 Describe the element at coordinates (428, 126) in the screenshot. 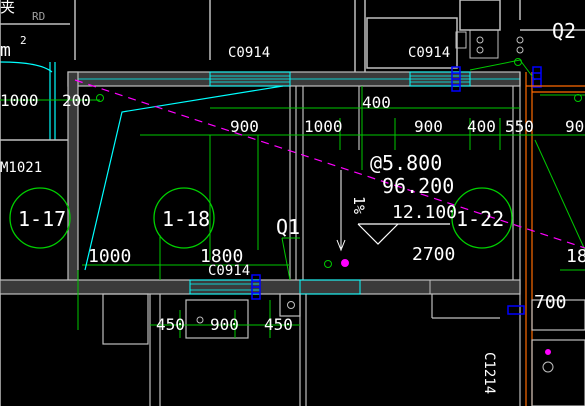

I see `dim-900-b: 900` at that location.